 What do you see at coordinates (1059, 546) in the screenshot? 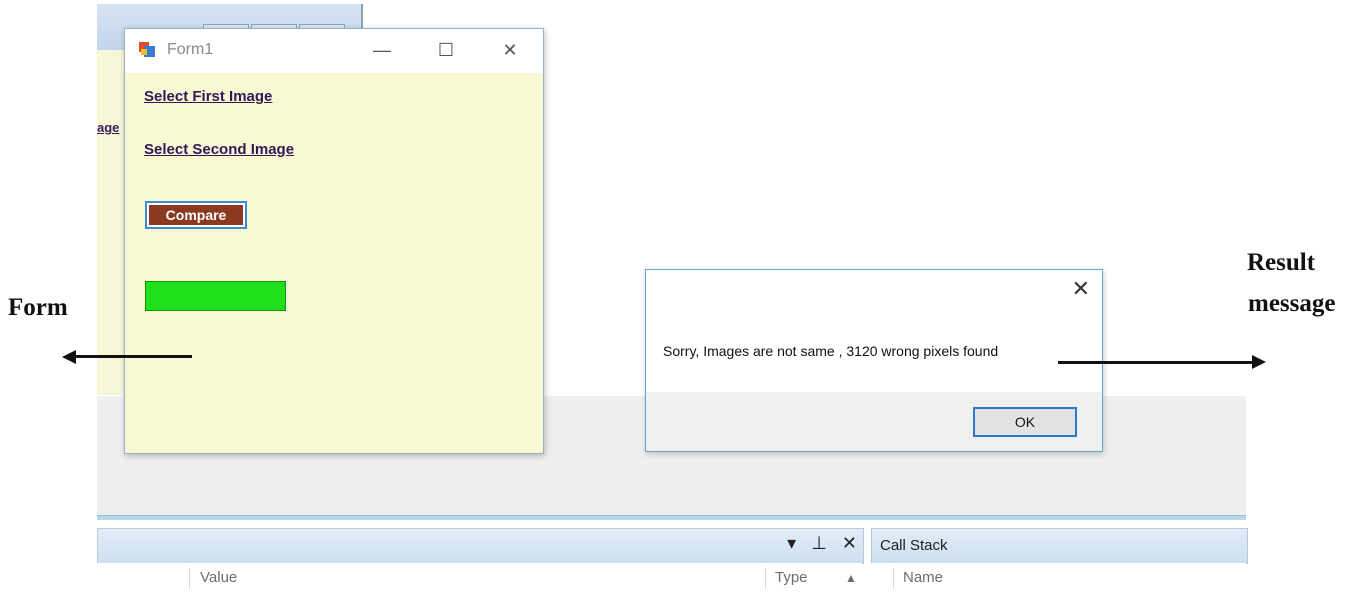
I see `callstack-panel-header: Call Stack` at bounding box center [1059, 546].